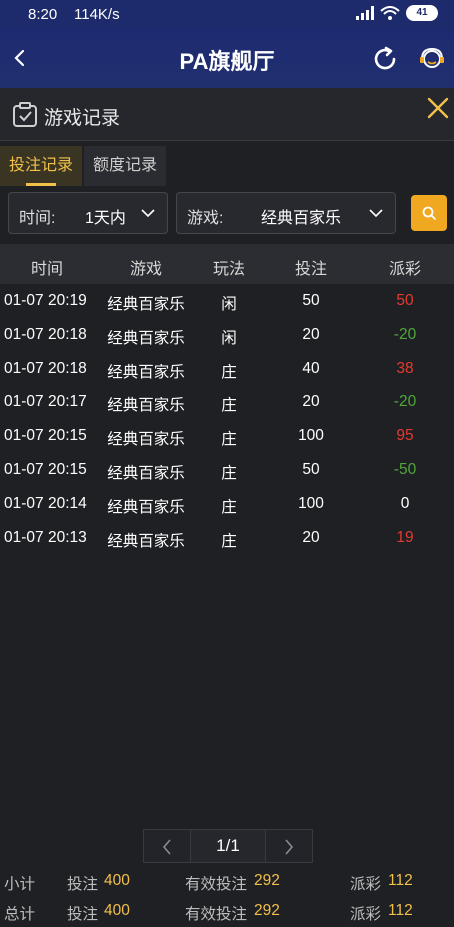 This screenshot has width=454, height=927. What do you see at coordinates (105, 218) in the screenshot?
I see `time-filter-value: 1天内` at bounding box center [105, 218].